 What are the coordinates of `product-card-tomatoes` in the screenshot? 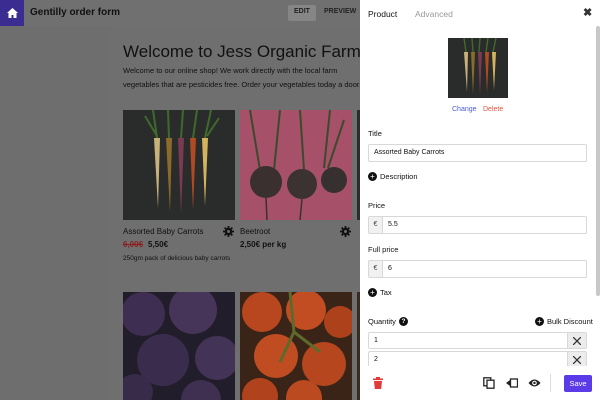 It's located at (296, 346).